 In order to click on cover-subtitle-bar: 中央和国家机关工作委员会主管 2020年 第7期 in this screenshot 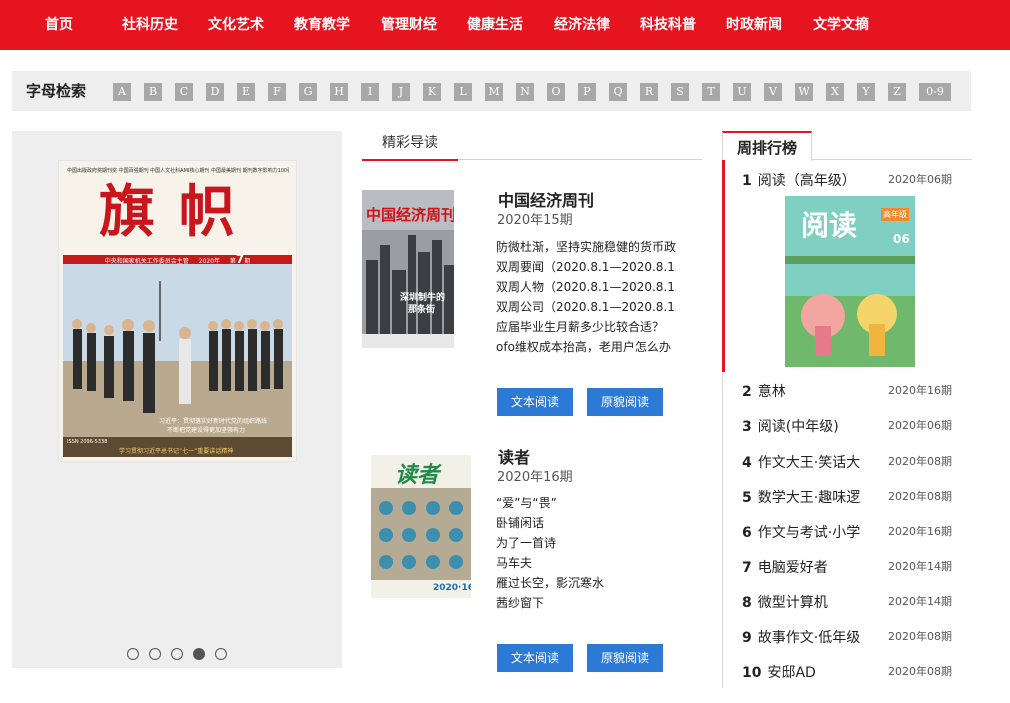, I will do `click(177, 259)`.